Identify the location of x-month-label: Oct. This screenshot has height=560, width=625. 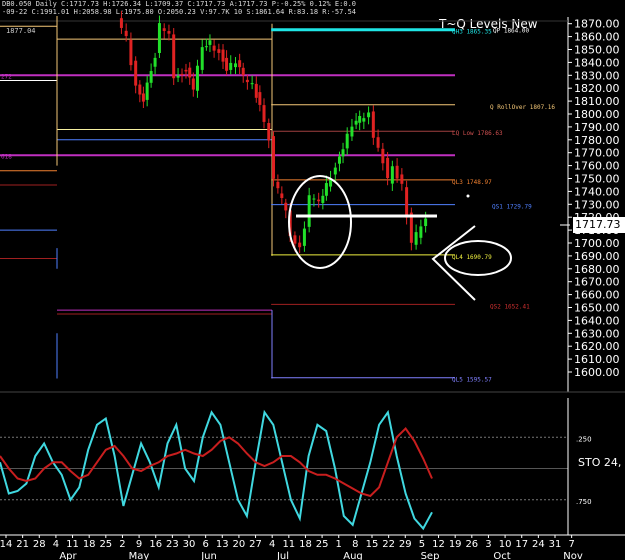
(501, 555).